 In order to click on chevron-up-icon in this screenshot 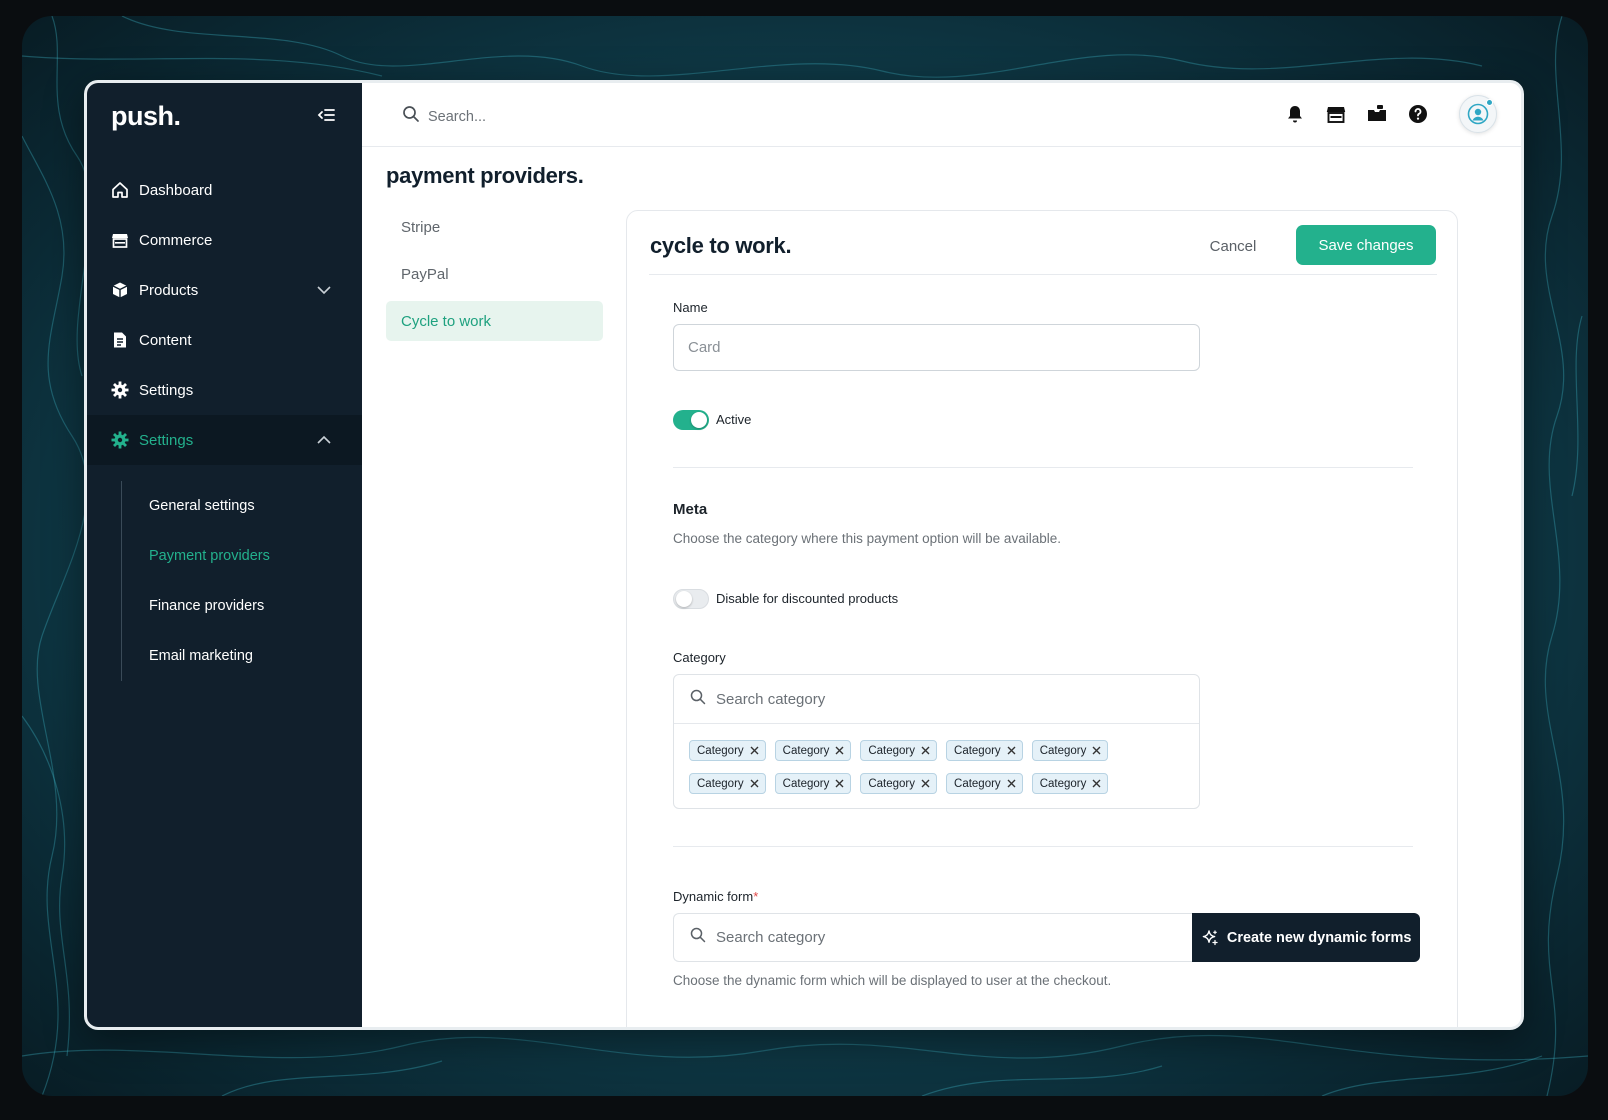, I will do `click(324, 440)`.